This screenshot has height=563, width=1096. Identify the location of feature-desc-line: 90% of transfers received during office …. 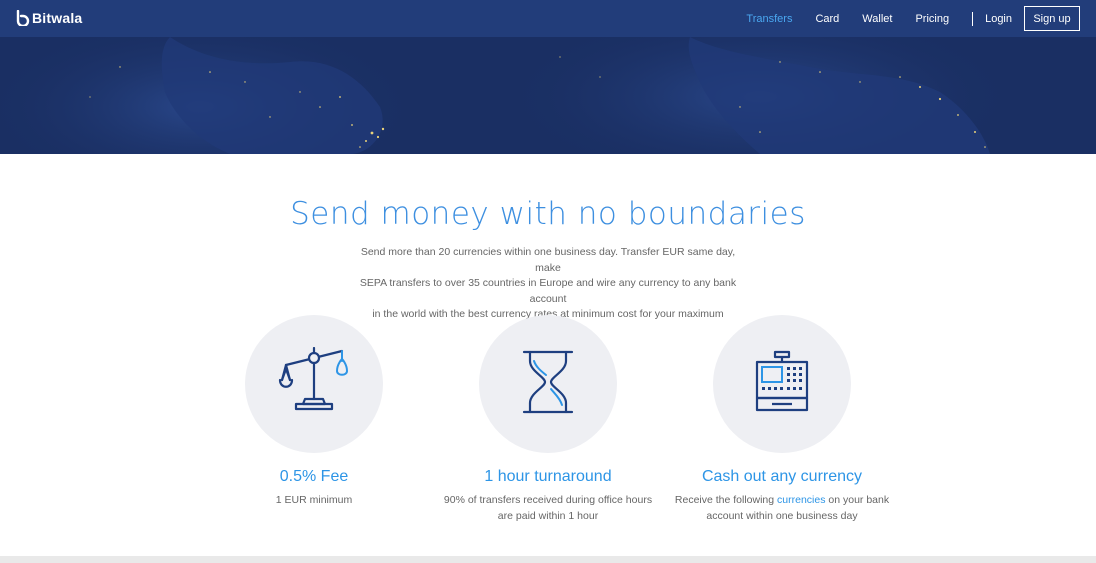
(548, 500).